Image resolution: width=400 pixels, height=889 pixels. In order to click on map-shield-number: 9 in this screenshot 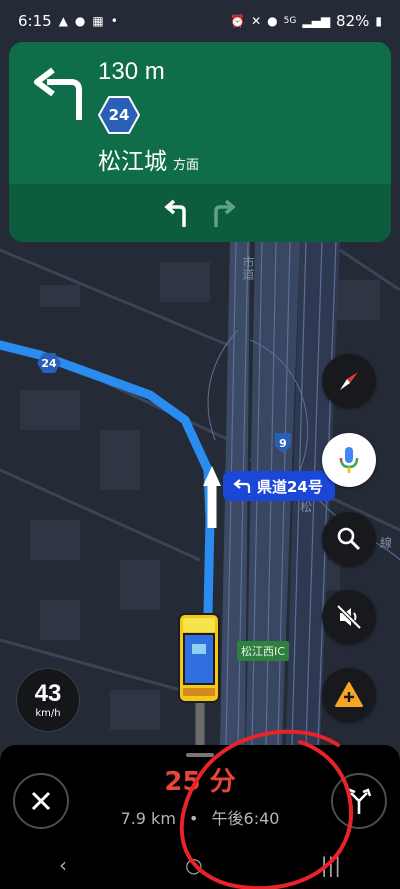, I will do `click(283, 443)`.